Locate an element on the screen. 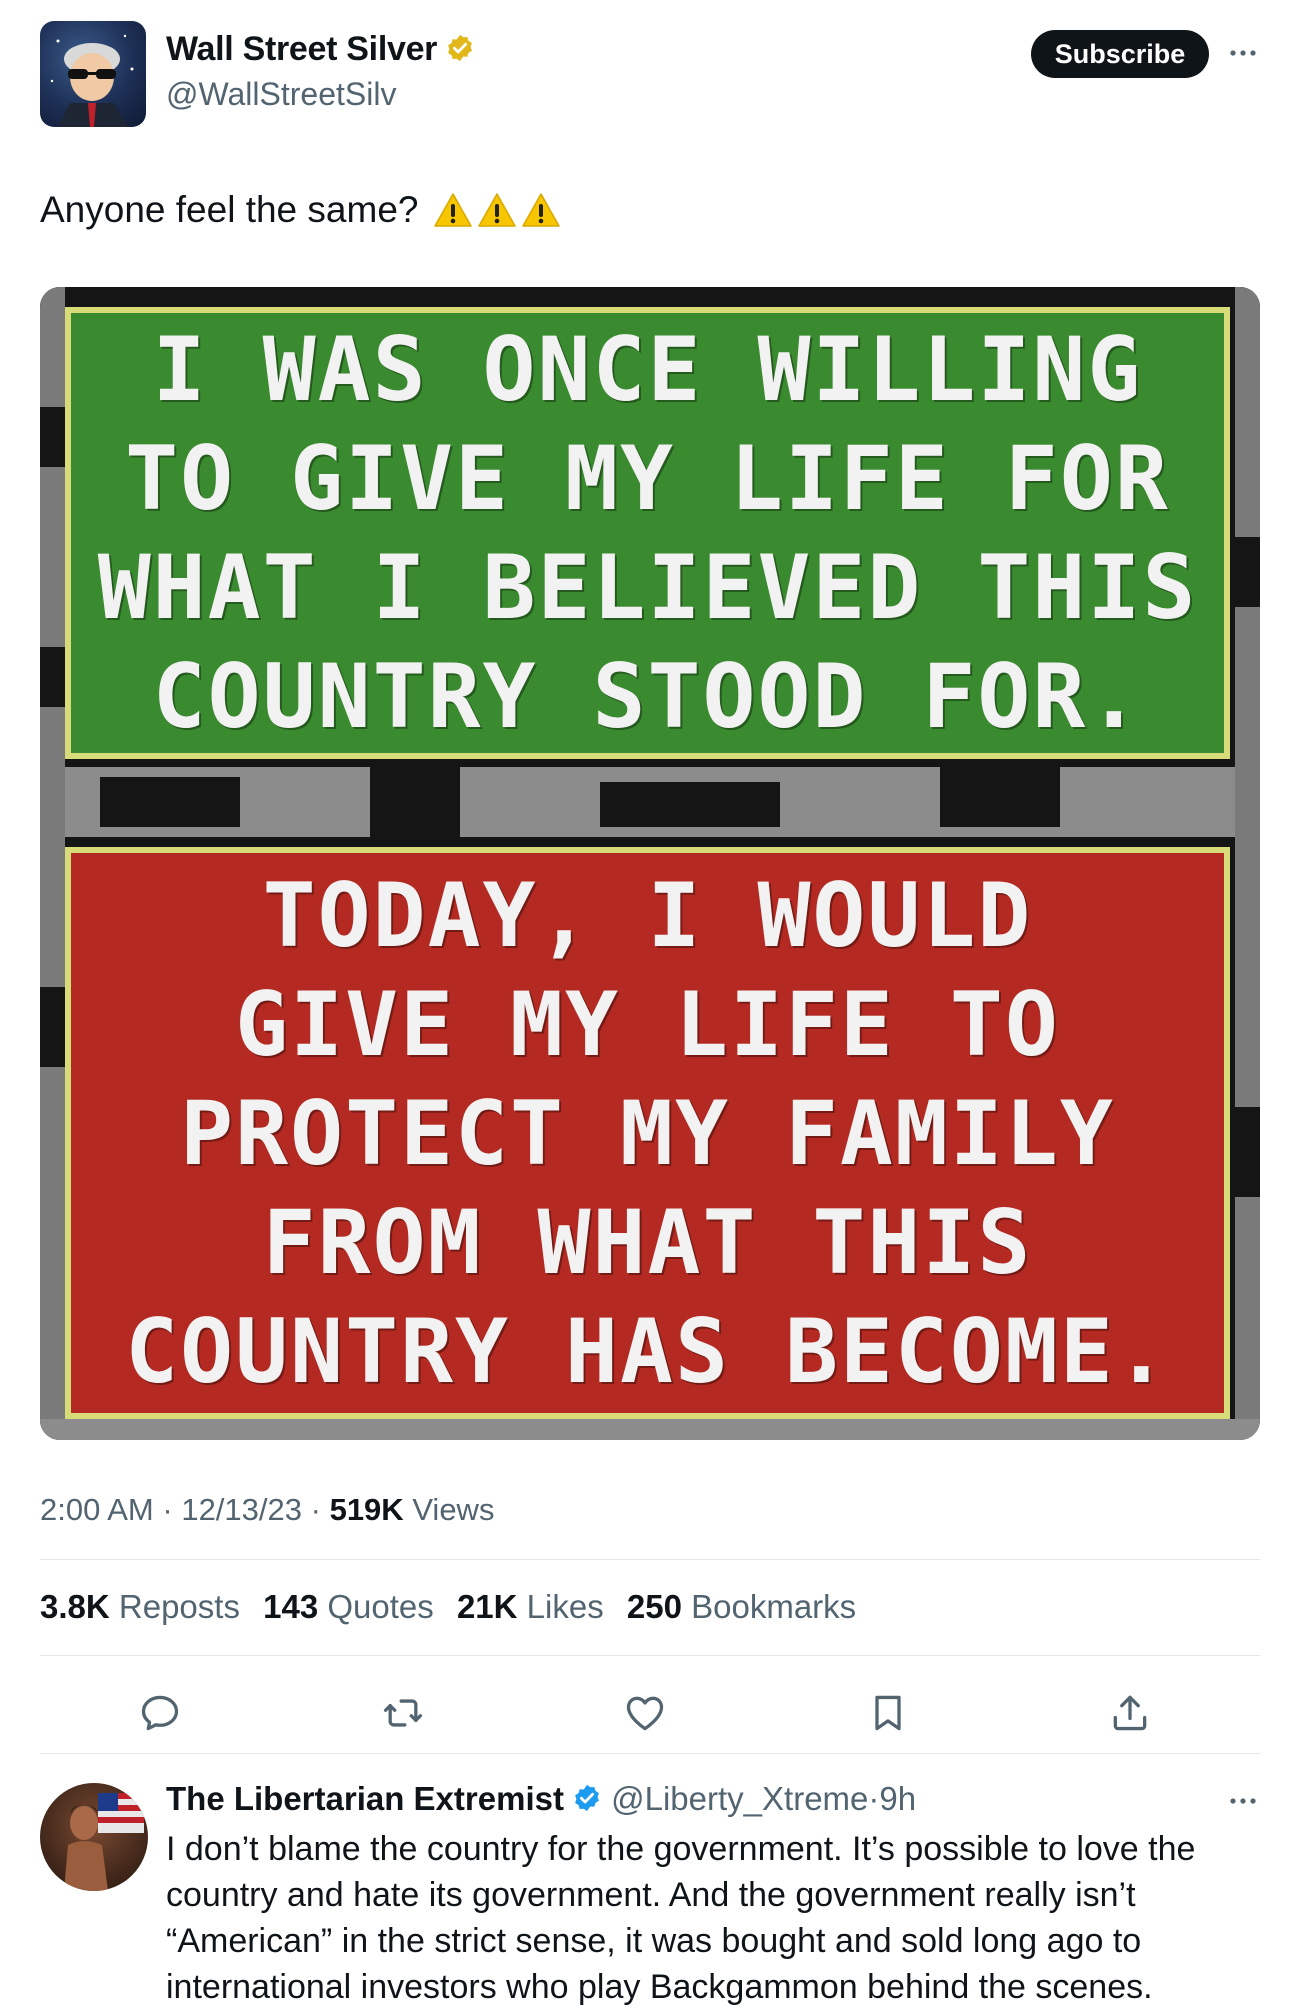 This screenshot has width=1289, height=2010. author-name-text: Wall Street Silver is located at coordinates (301, 49).